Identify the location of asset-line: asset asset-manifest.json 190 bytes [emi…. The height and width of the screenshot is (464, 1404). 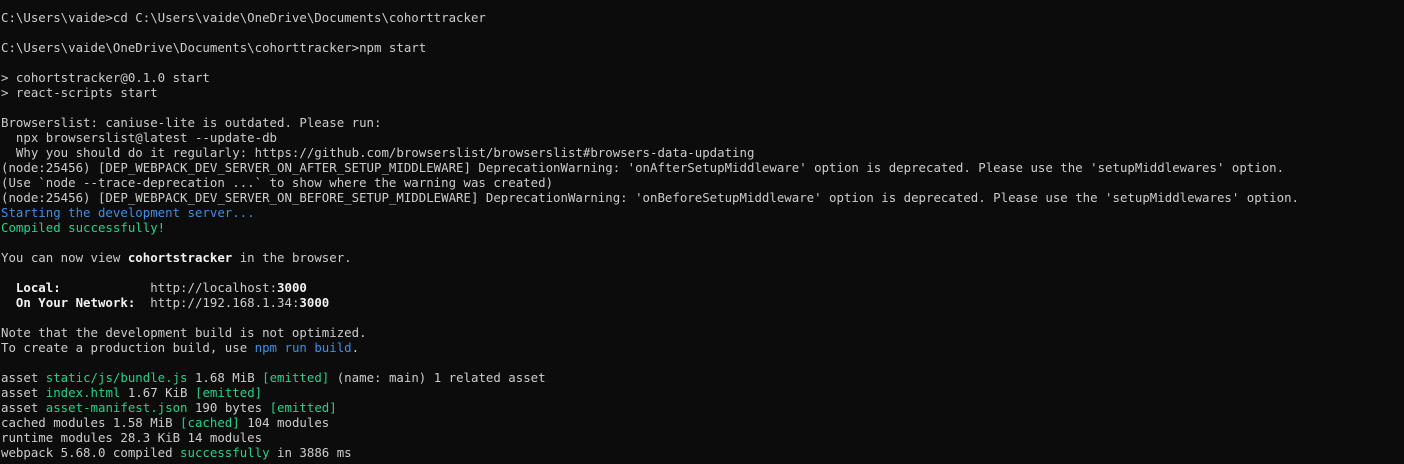
(702, 407).